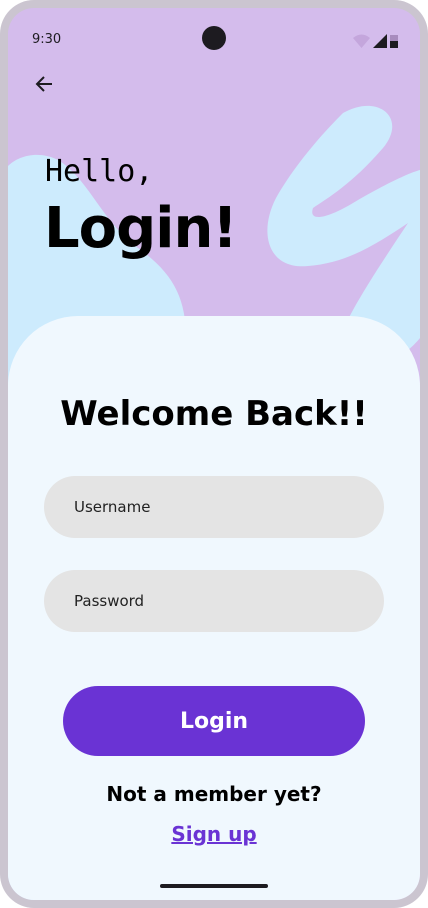 The image size is (428, 908). Describe the element at coordinates (214, 507) in the screenshot. I see `username-input` at that location.